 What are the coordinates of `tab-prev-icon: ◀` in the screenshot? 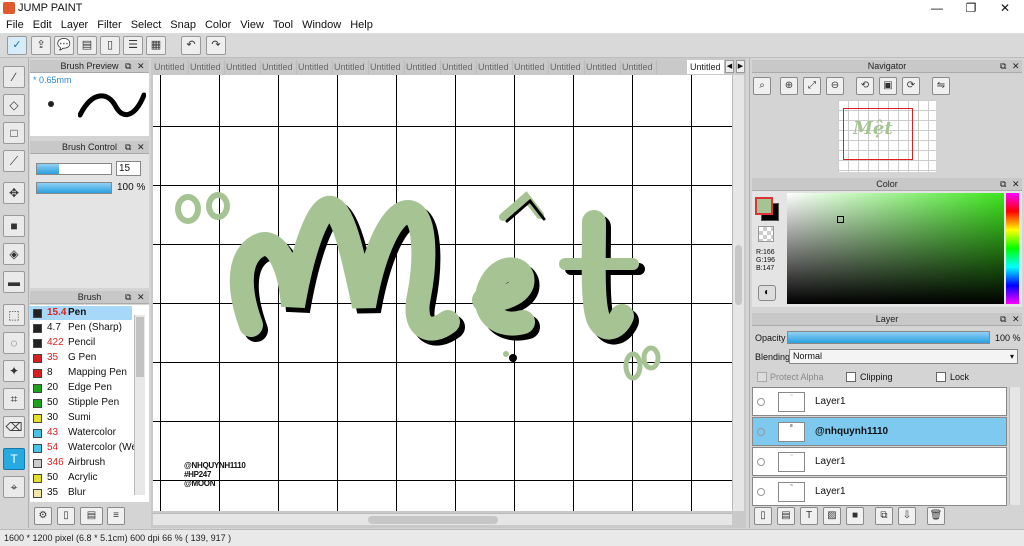 It's located at (729, 66).